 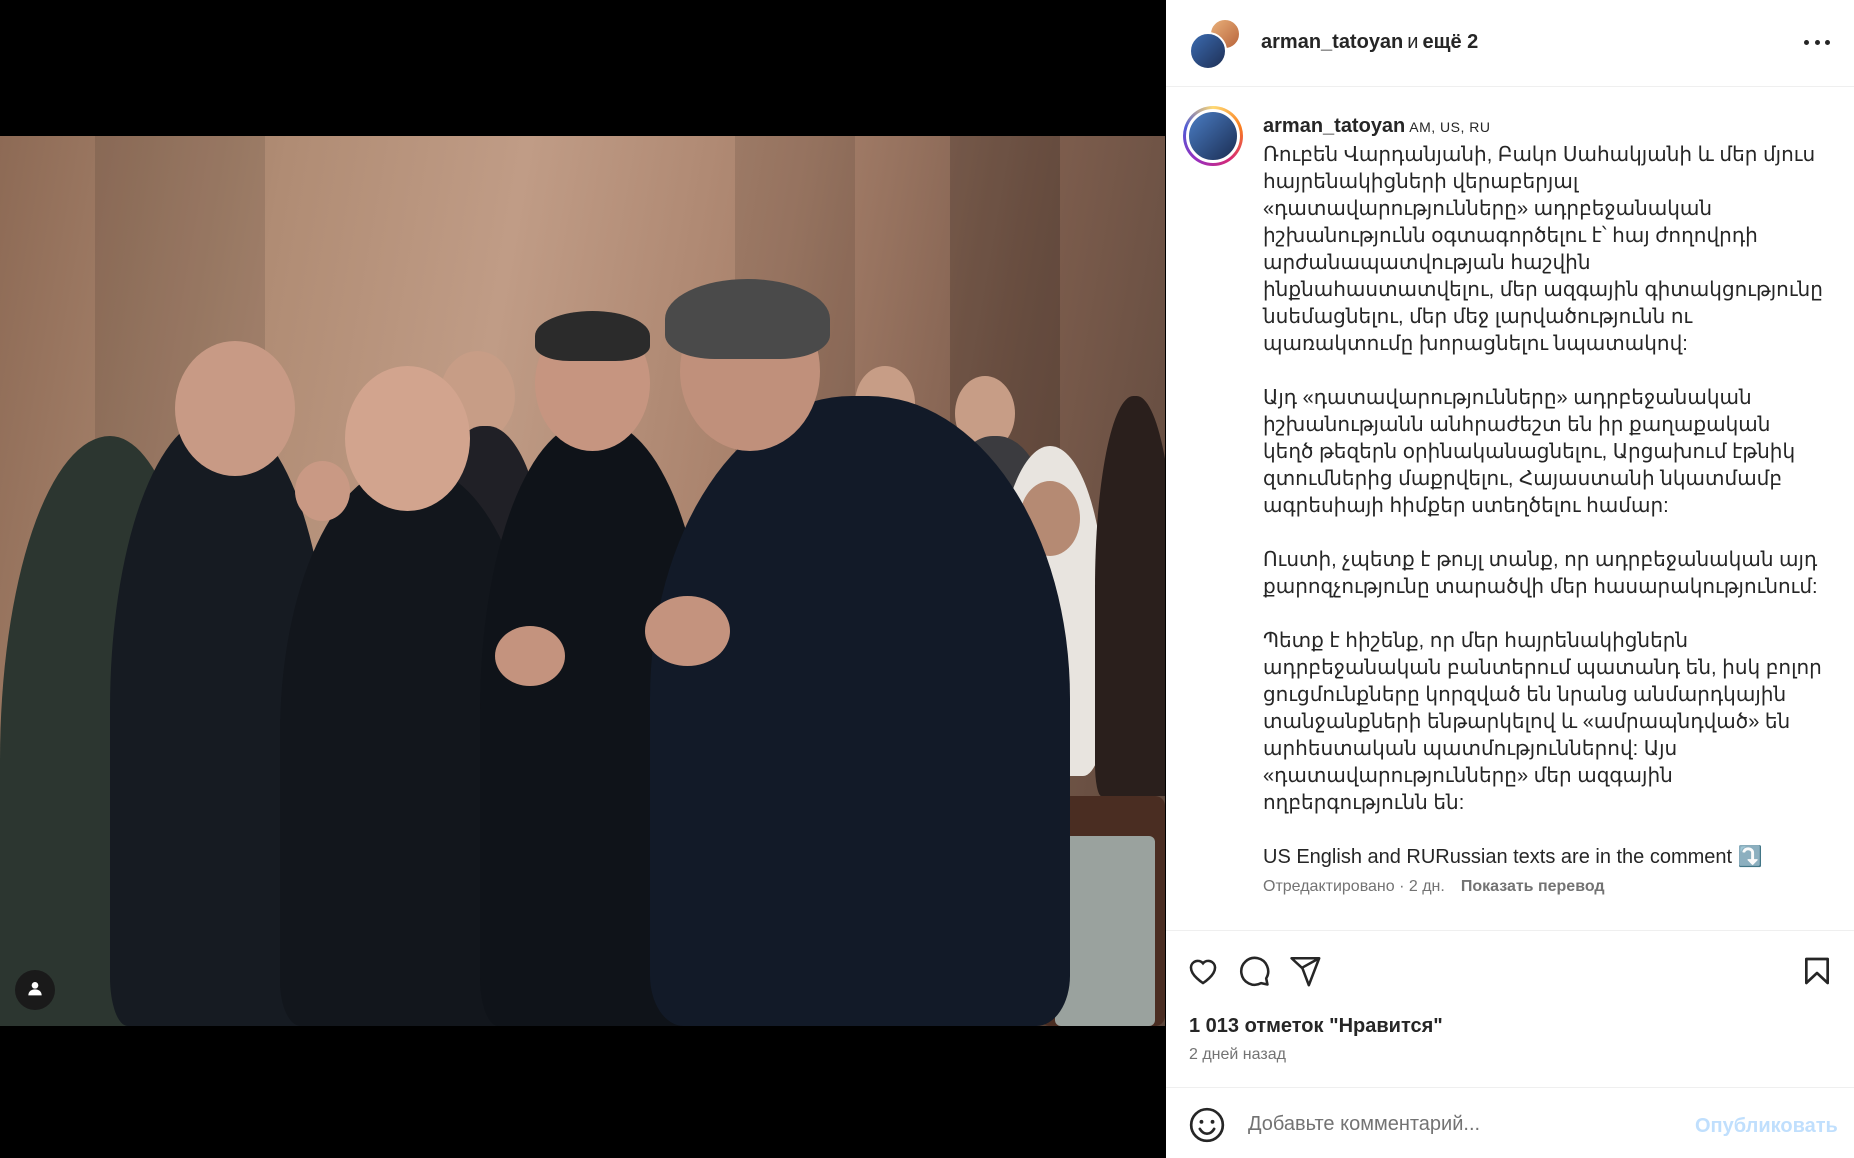 I want to click on show-translation-link: Показать перевод, so click(x=1533, y=886).